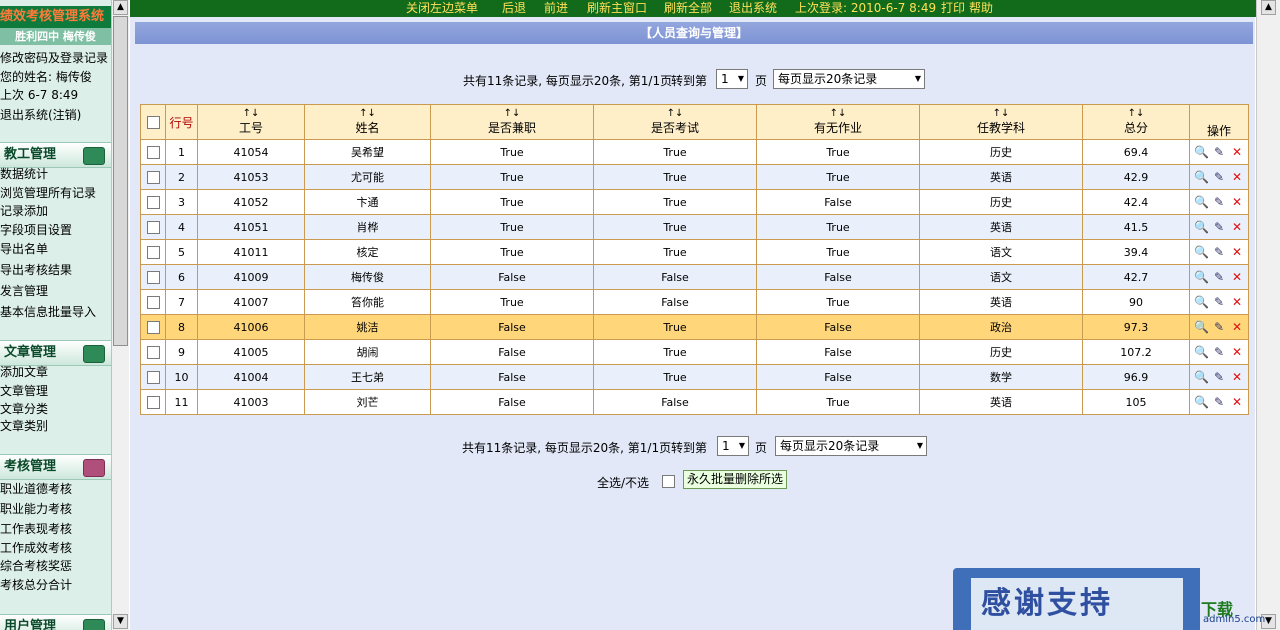 Image resolution: width=1280 pixels, height=630 pixels. Describe the element at coordinates (1076, 599) in the screenshot. I see `promo-banner: 感谢支持` at that location.